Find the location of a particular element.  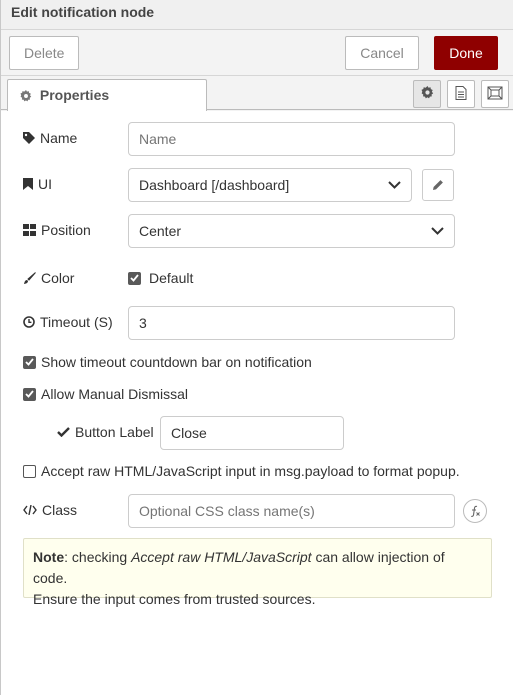

class-expression-button is located at coordinates (475, 511).